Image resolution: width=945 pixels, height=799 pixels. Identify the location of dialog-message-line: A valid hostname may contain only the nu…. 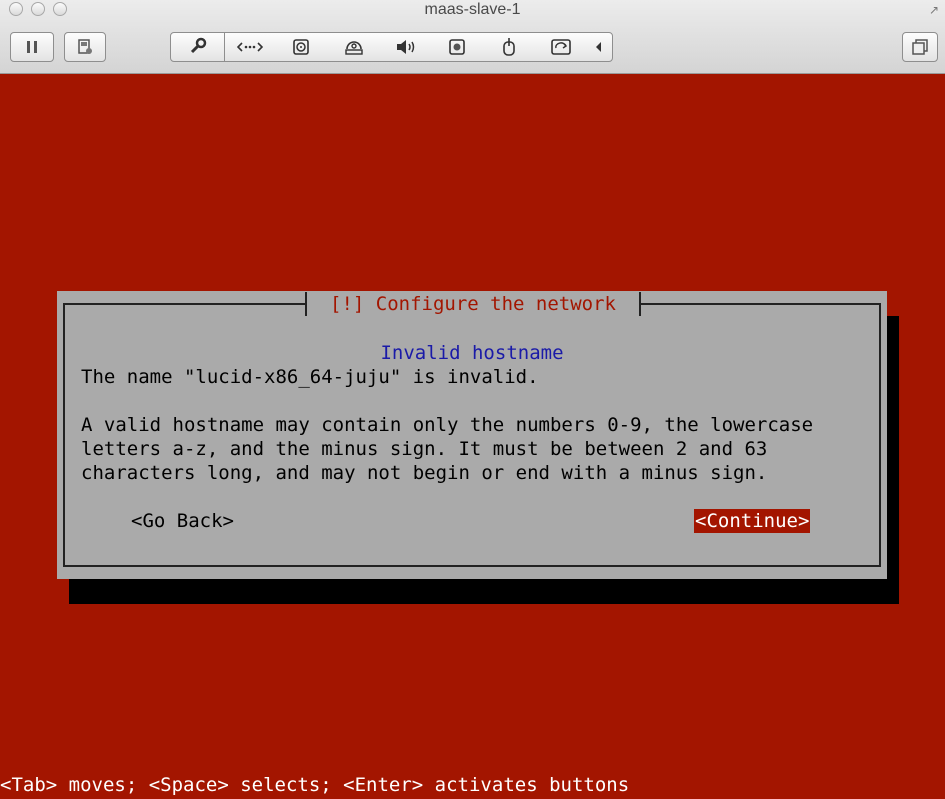
(447, 425).